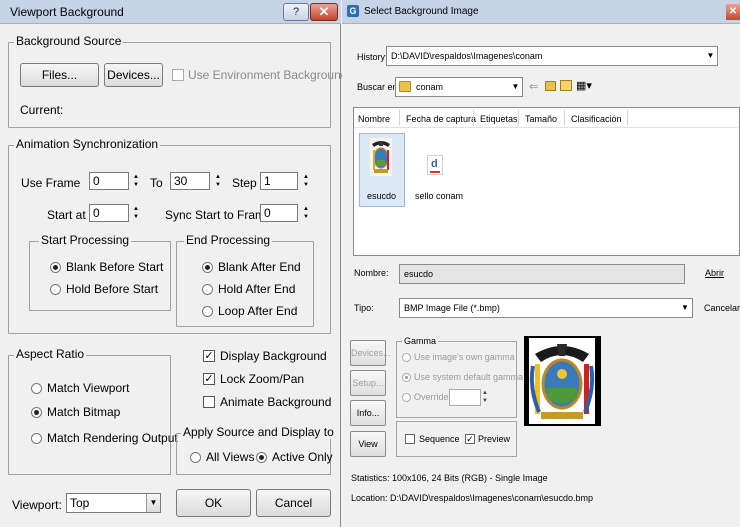  I want to click on match-rendering-output-radio, so click(36, 438).